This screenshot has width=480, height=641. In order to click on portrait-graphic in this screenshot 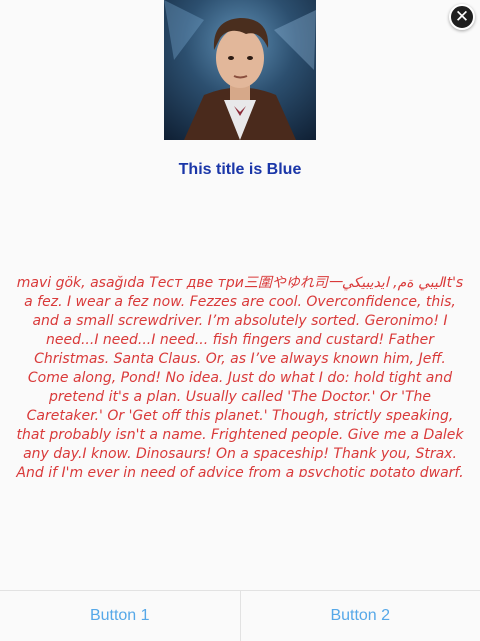, I will do `click(240, 70)`.